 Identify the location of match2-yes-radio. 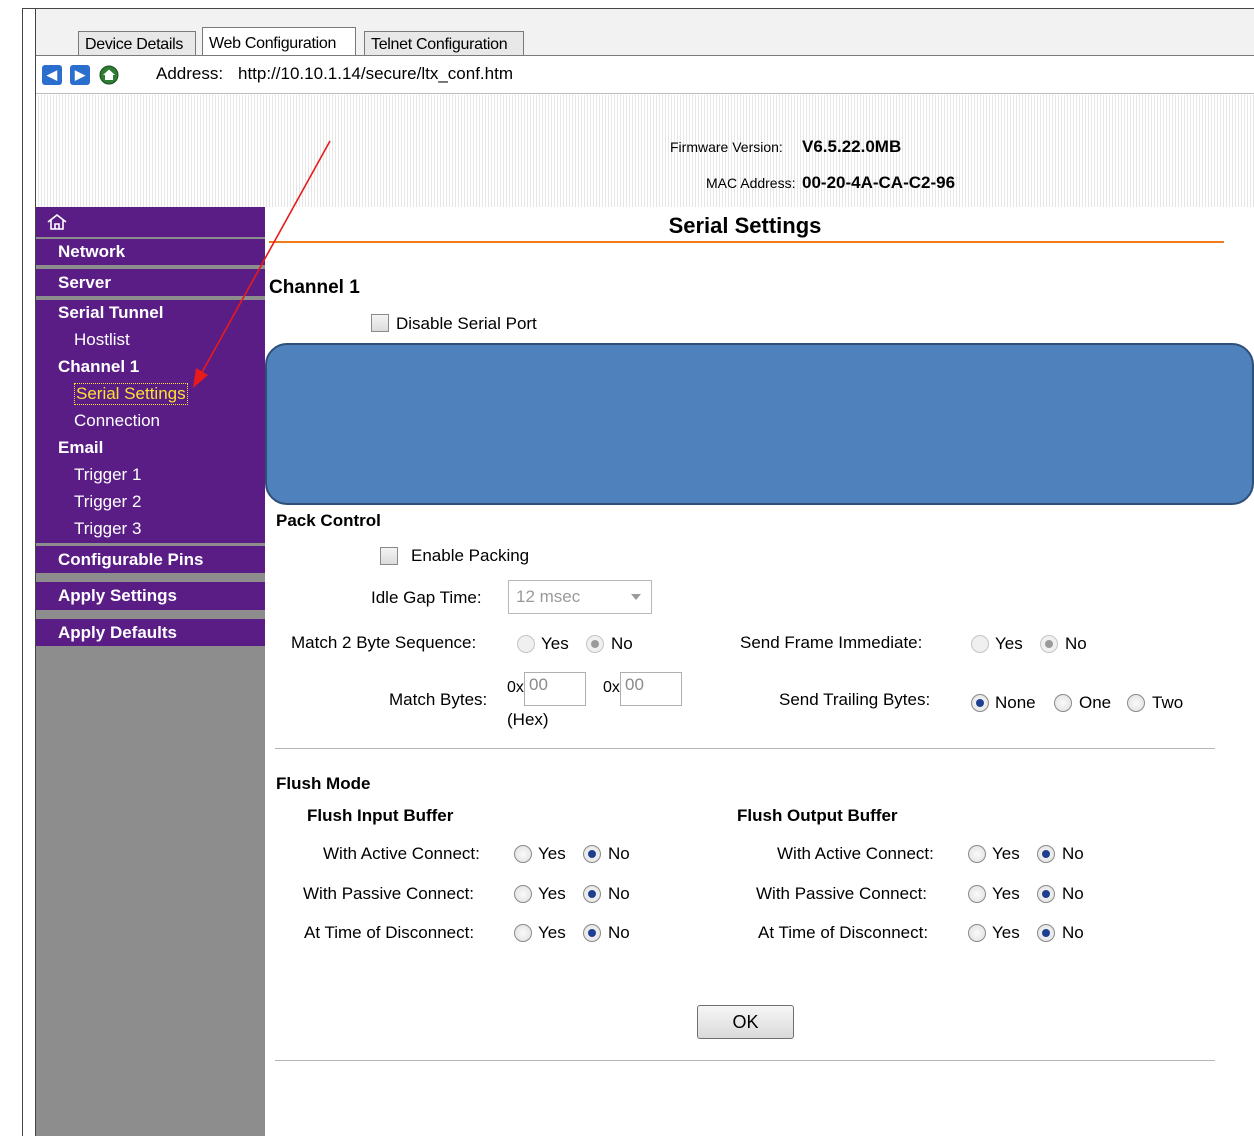
(526, 644).